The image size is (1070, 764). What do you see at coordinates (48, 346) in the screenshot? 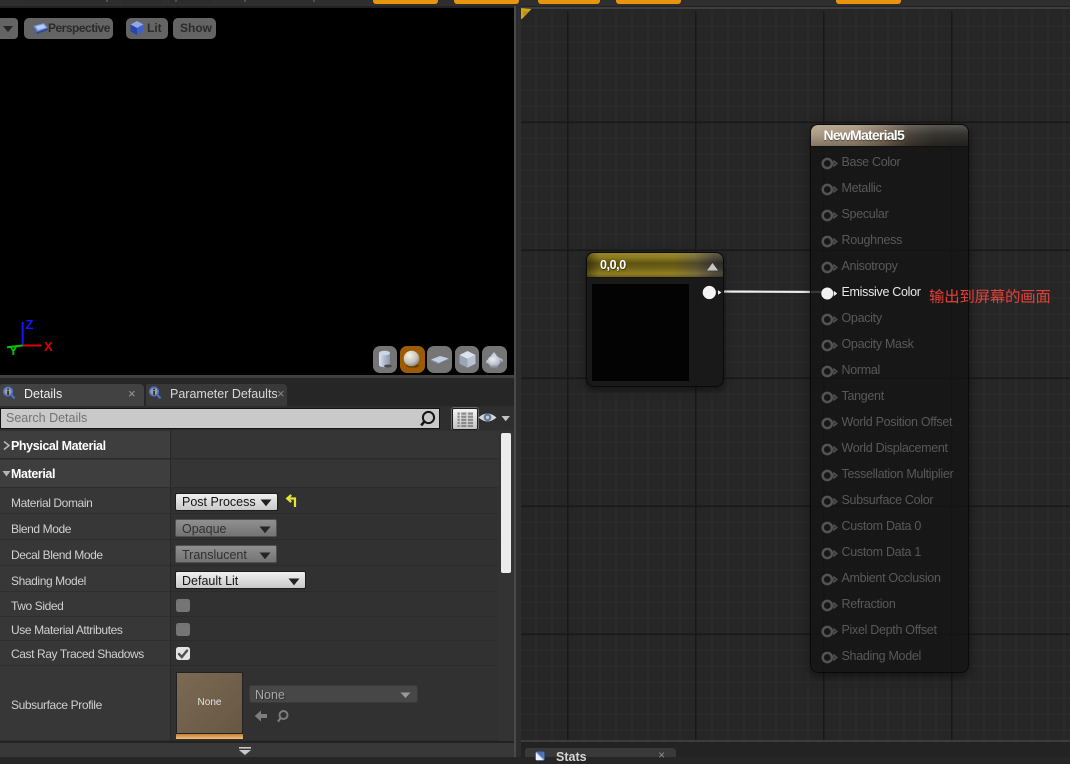
I see `svg-text: X` at bounding box center [48, 346].